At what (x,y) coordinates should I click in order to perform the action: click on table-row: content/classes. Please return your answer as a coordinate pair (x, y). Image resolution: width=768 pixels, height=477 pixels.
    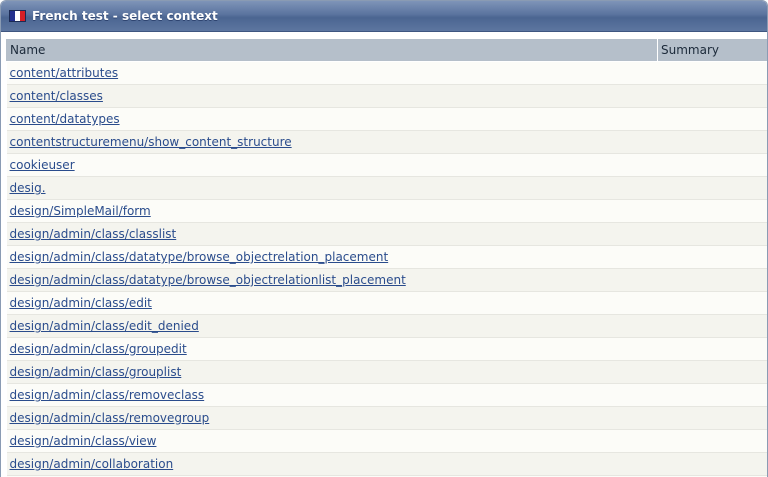
    Looking at the image, I should click on (387, 96).